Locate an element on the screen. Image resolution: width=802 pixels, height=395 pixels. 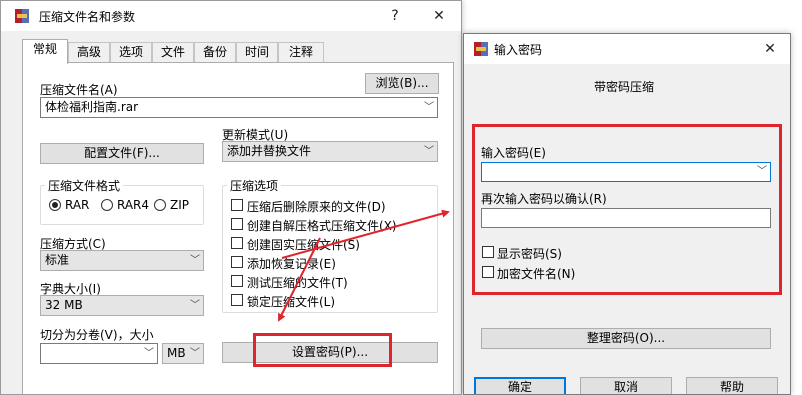
format-rar-label: RAR is located at coordinates (77, 205).